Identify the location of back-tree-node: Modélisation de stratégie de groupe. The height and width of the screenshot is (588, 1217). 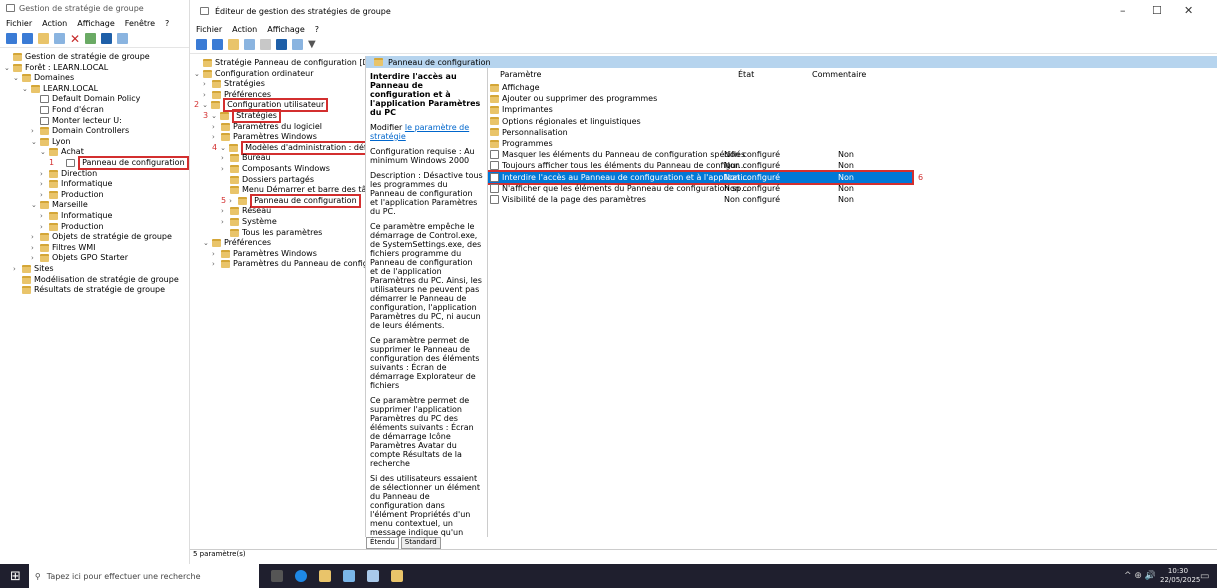
(96, 280).